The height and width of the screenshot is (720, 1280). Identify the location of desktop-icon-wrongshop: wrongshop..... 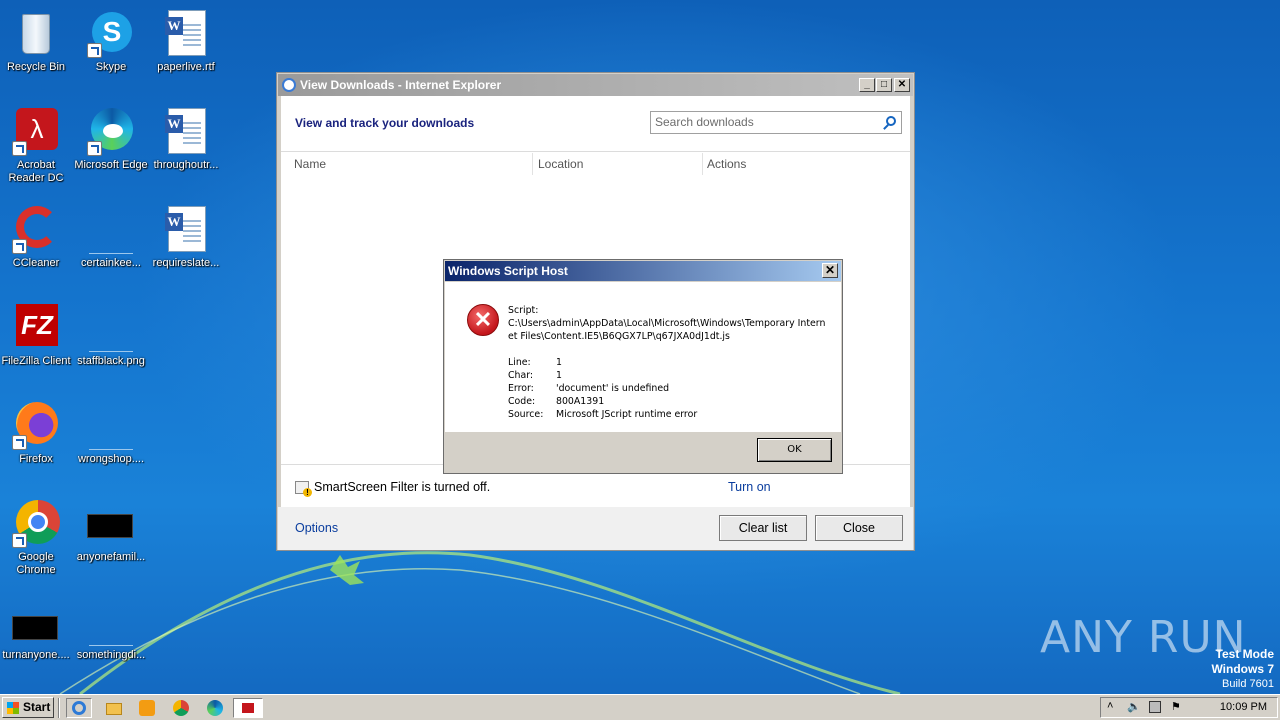
(111, 442).